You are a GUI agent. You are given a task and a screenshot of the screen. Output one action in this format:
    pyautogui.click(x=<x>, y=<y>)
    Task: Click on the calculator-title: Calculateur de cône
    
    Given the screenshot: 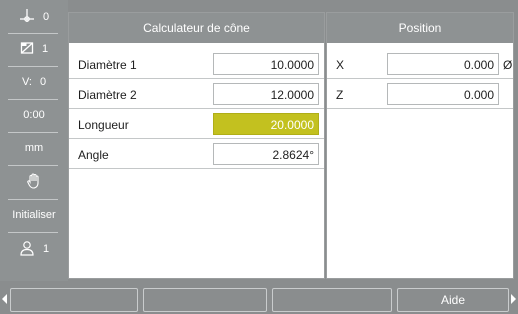 What is the action you would take?
    pyautogui.click(x=196, y=28)
    